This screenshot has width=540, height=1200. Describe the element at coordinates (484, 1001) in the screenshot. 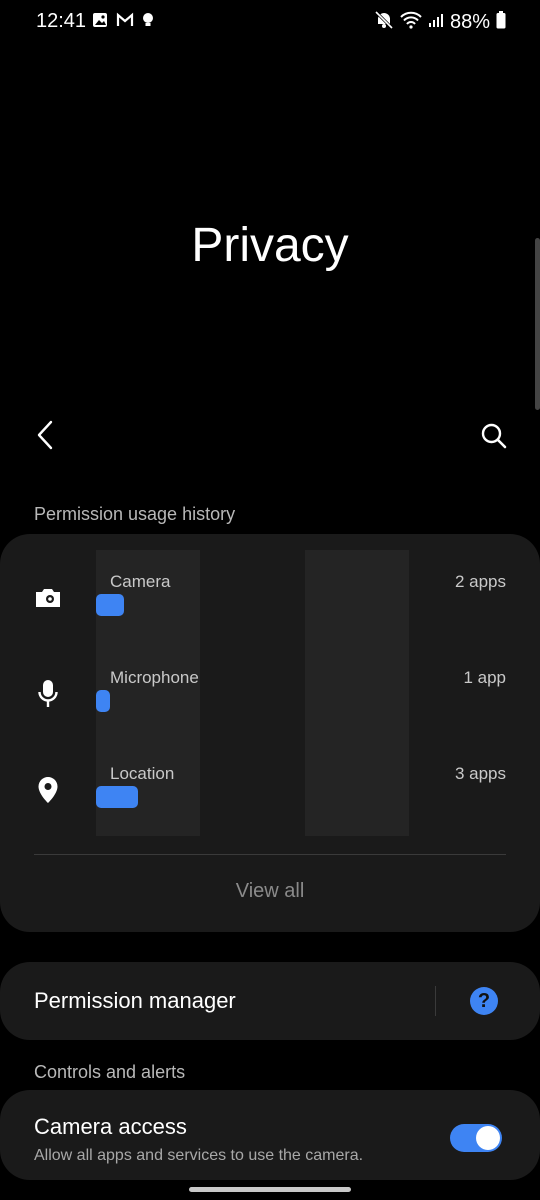

I see `help-icon: ?` at that location.